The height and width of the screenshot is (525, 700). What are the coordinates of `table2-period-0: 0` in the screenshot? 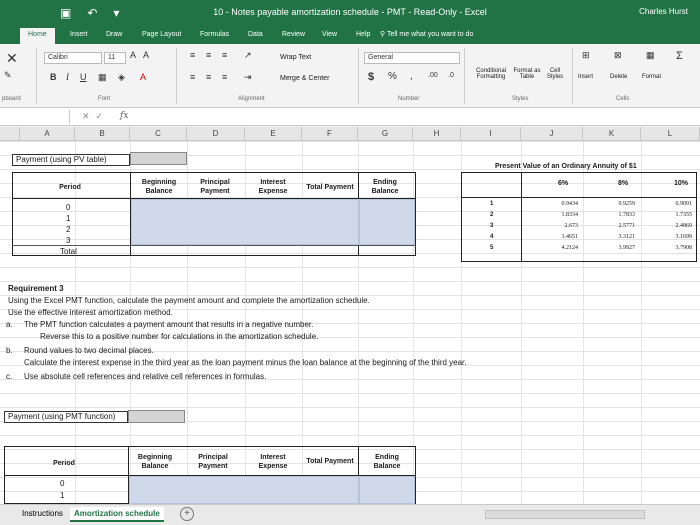 It's located at (62, 483).